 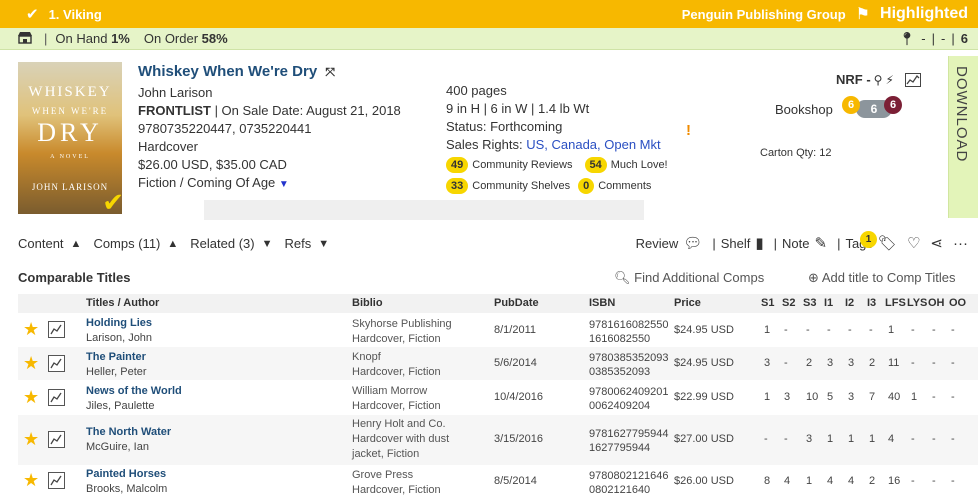 I want to click on book-title: Whiskey When We're Dry ⤧, so click(x=236, y=71).